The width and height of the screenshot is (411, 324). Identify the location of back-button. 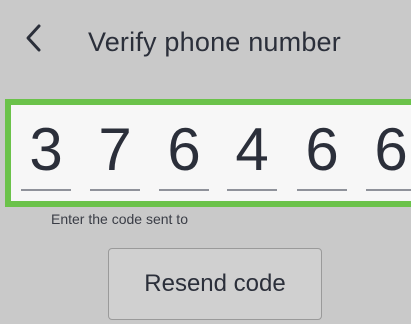
(34, 40).